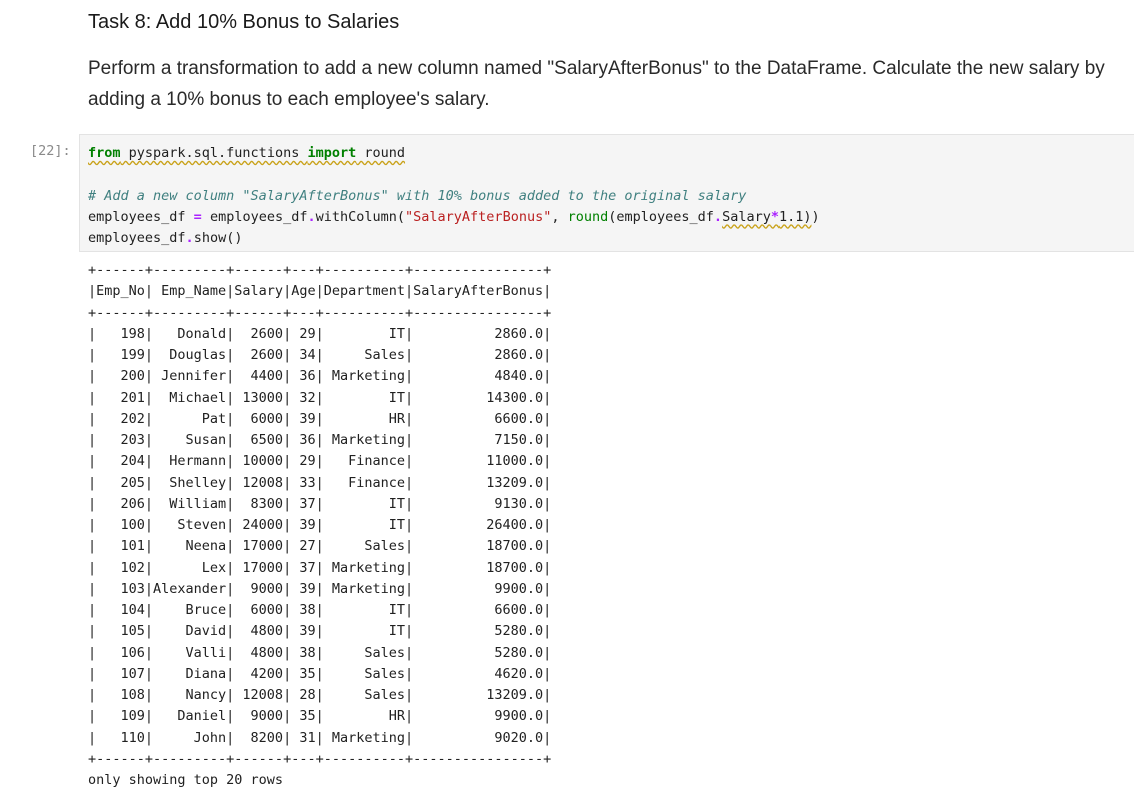 The height and width of the screenshot is (806, 1134). I want to click on execution-count-prompt: [22]:, so click(50, 151).